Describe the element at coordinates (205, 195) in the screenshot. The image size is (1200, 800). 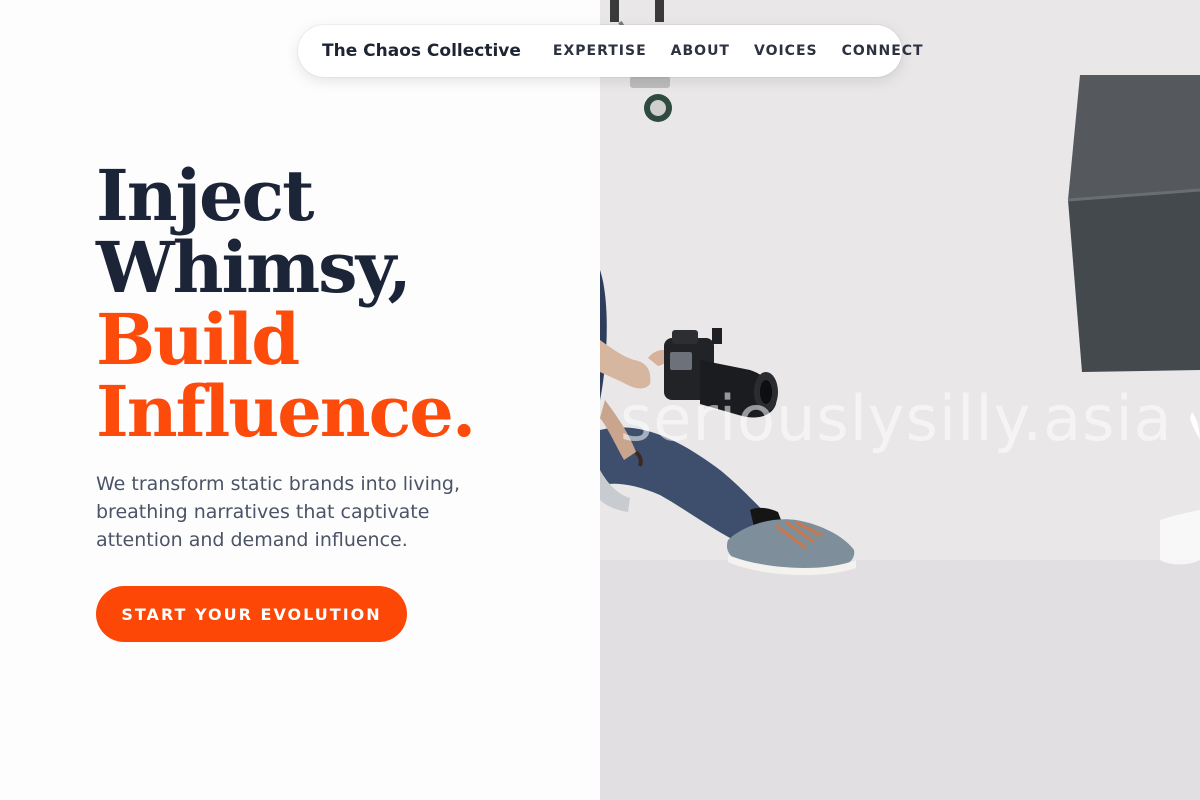
I see `headline-line-1: Inject` at that location.